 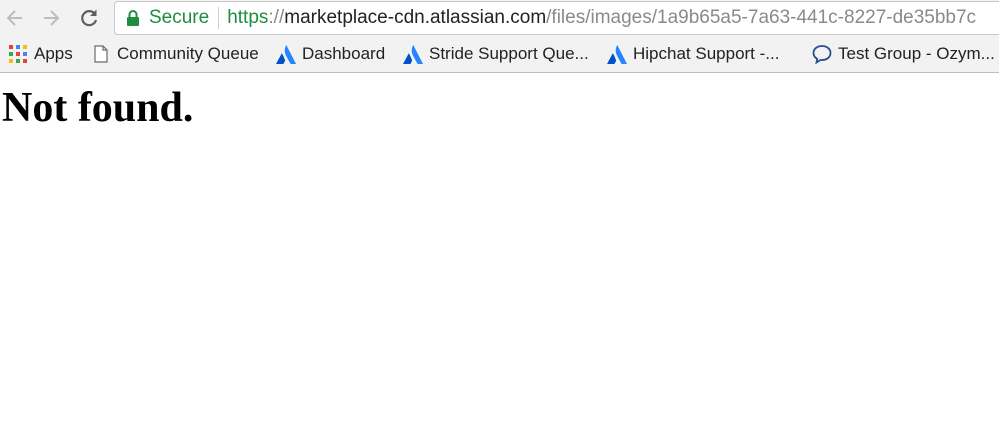 I want to click on bookmark-label: Apps, so click(x=53, y=53).